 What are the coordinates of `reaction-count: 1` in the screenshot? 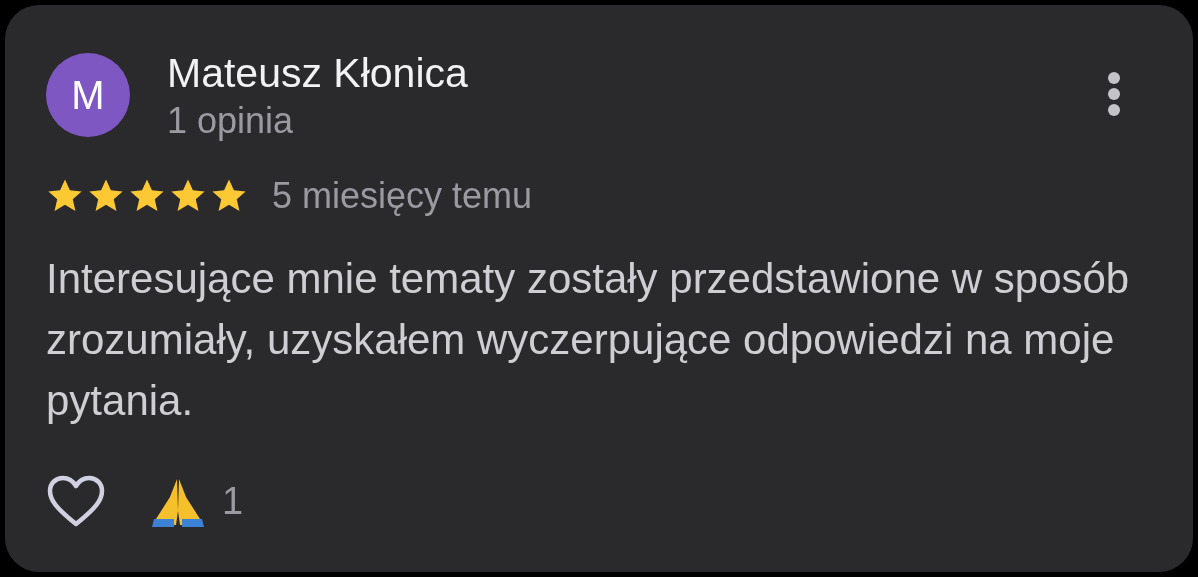 It's located at (233, 501).